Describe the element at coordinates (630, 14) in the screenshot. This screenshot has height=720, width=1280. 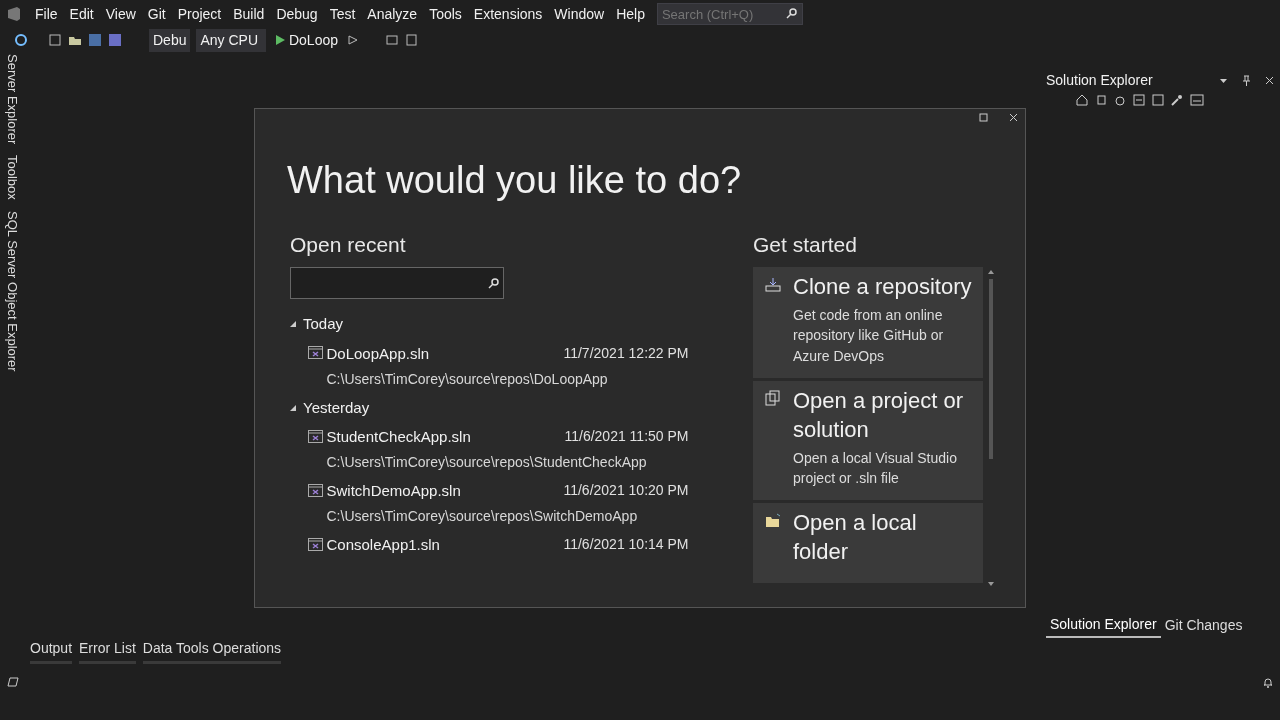
I see `menu-item: Help` at that location.